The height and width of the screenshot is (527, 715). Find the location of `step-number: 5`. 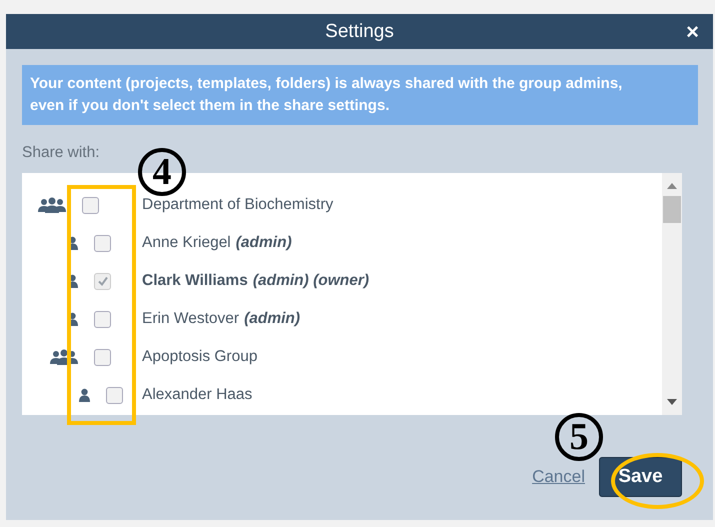

step-number: 5 is located at coordinates (579, 437).